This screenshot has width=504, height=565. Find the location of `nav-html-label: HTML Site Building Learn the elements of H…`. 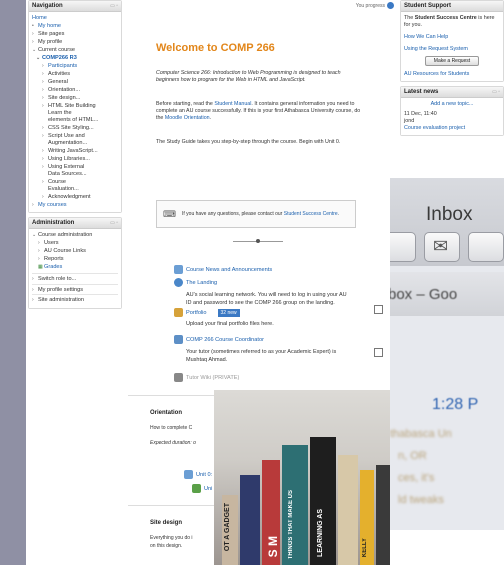

nav-html-label: HTML Site Building Learn the elements of H… is located at coordinates (73, 113).